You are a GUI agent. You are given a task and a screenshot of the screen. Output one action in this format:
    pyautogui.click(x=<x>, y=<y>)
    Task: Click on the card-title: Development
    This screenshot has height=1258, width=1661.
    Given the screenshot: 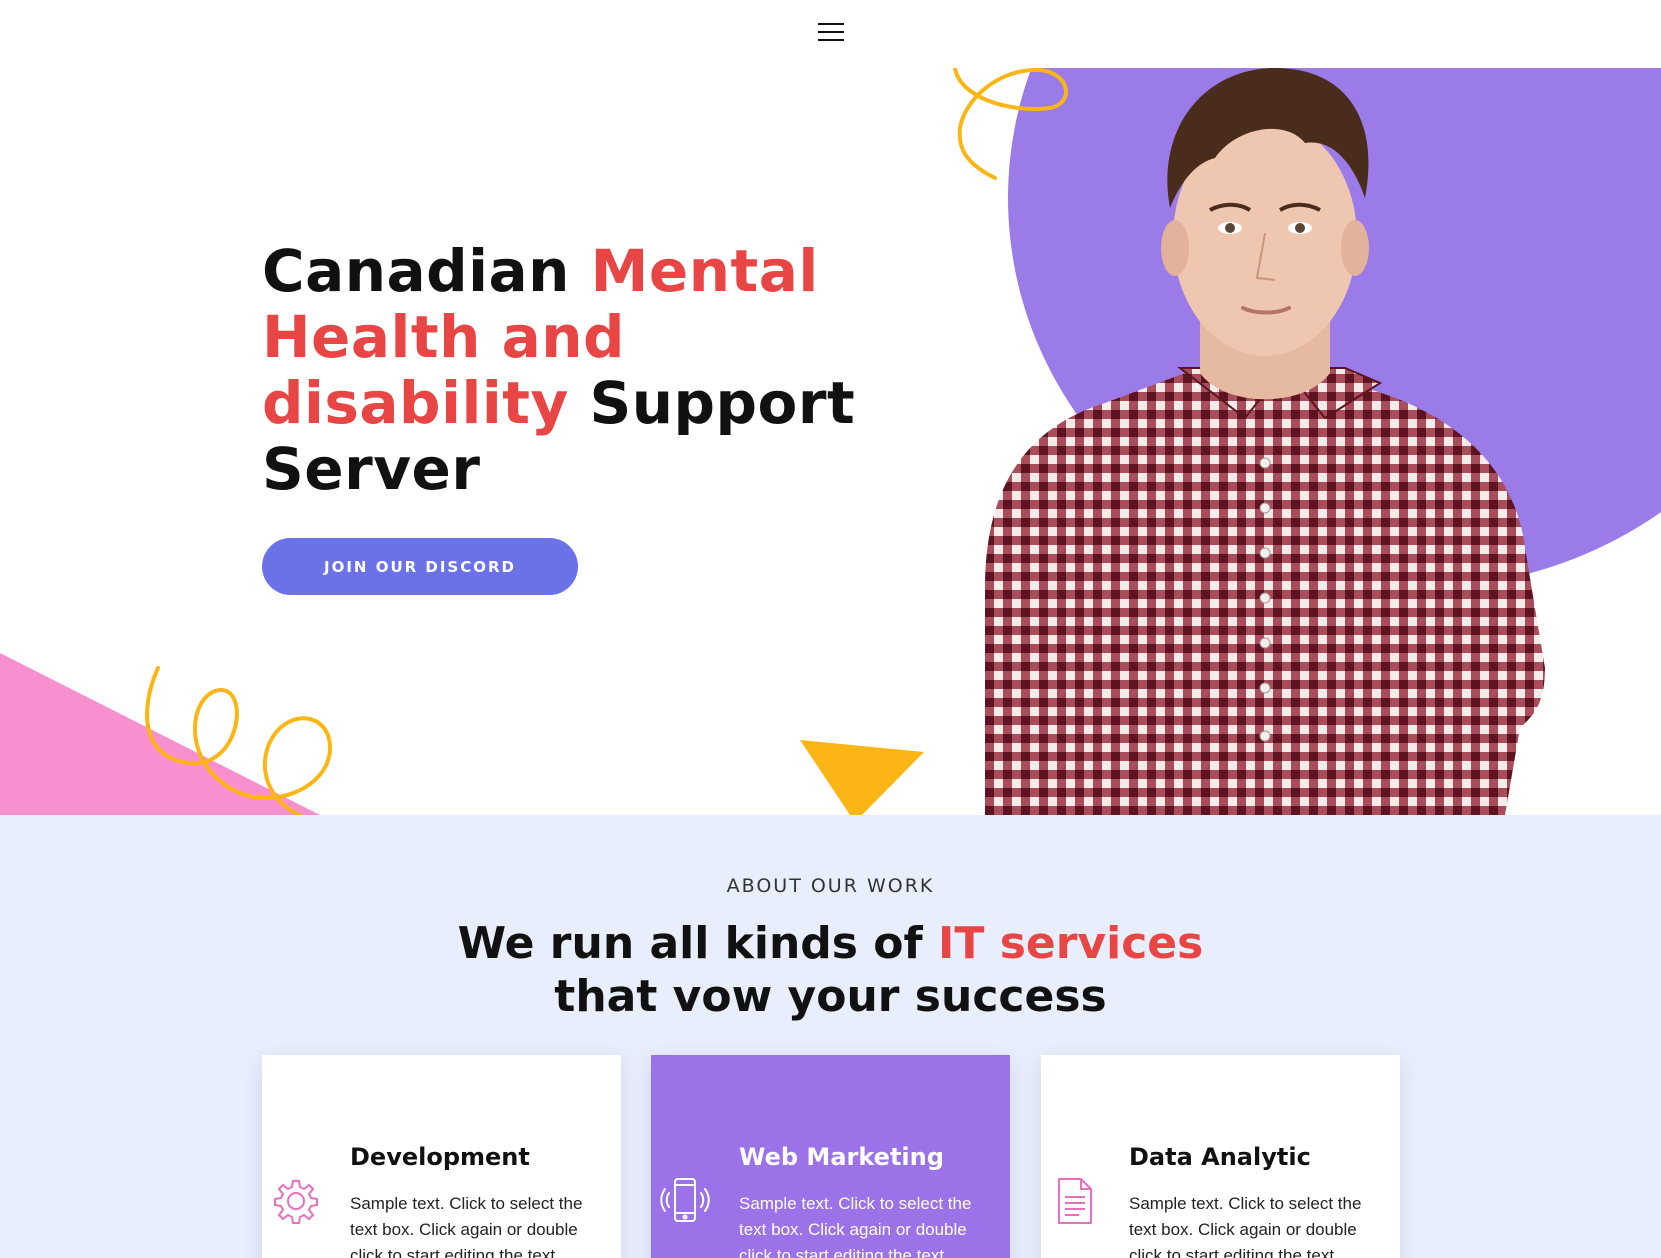 What is the action you would take?
    pyautogui.click(x=440, y=1157)
    